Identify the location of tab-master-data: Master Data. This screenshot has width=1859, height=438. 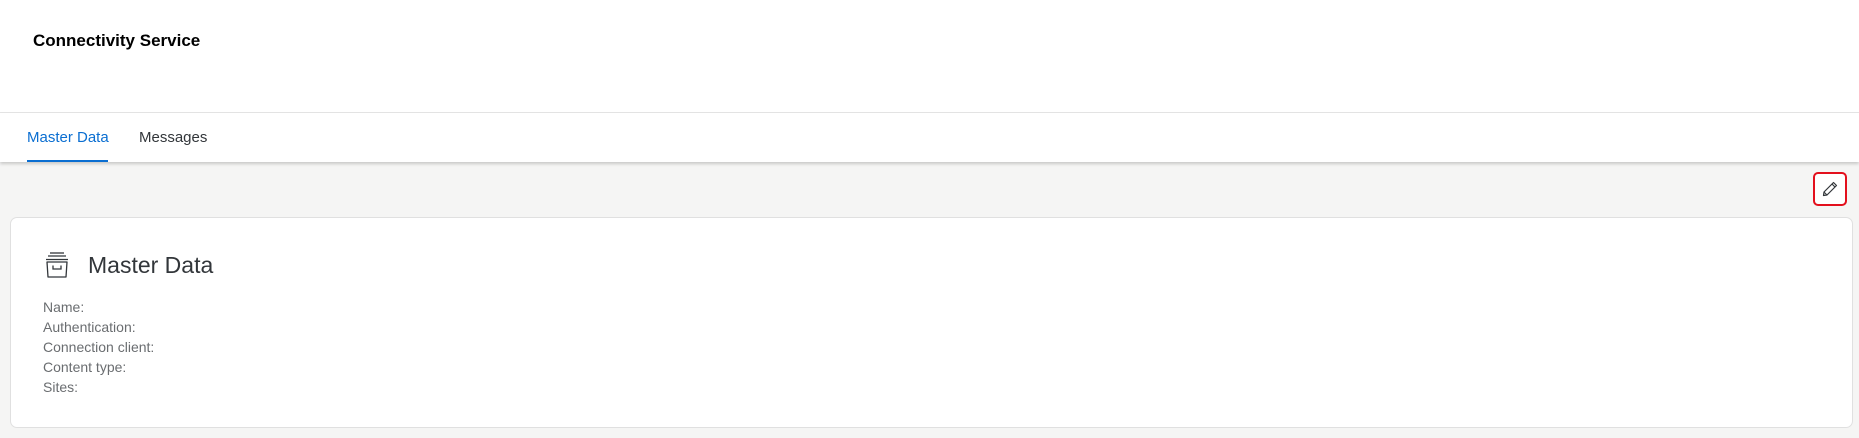
(68, 137).